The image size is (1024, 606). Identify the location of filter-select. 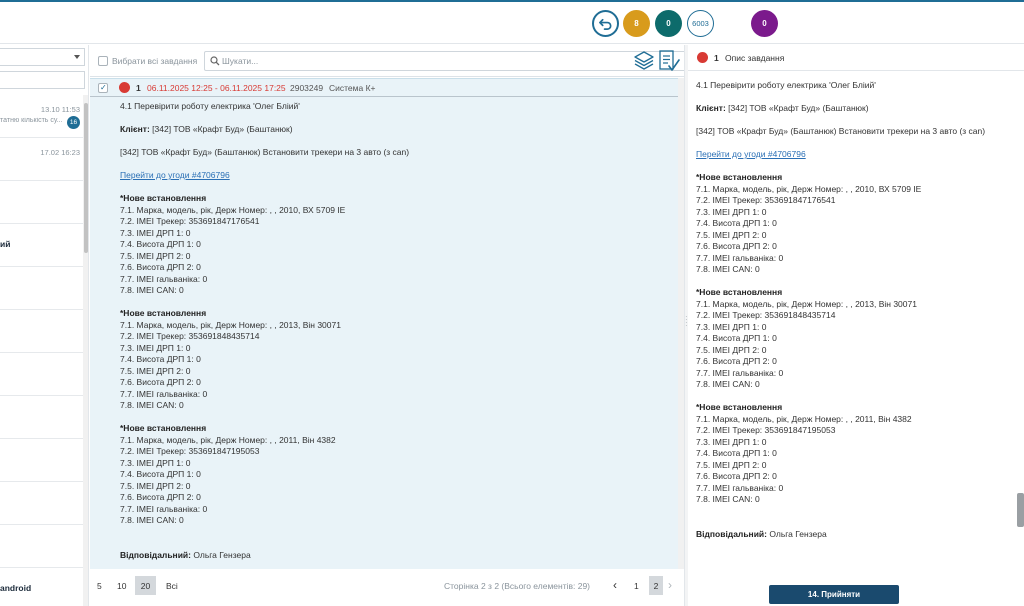
(42, 57).